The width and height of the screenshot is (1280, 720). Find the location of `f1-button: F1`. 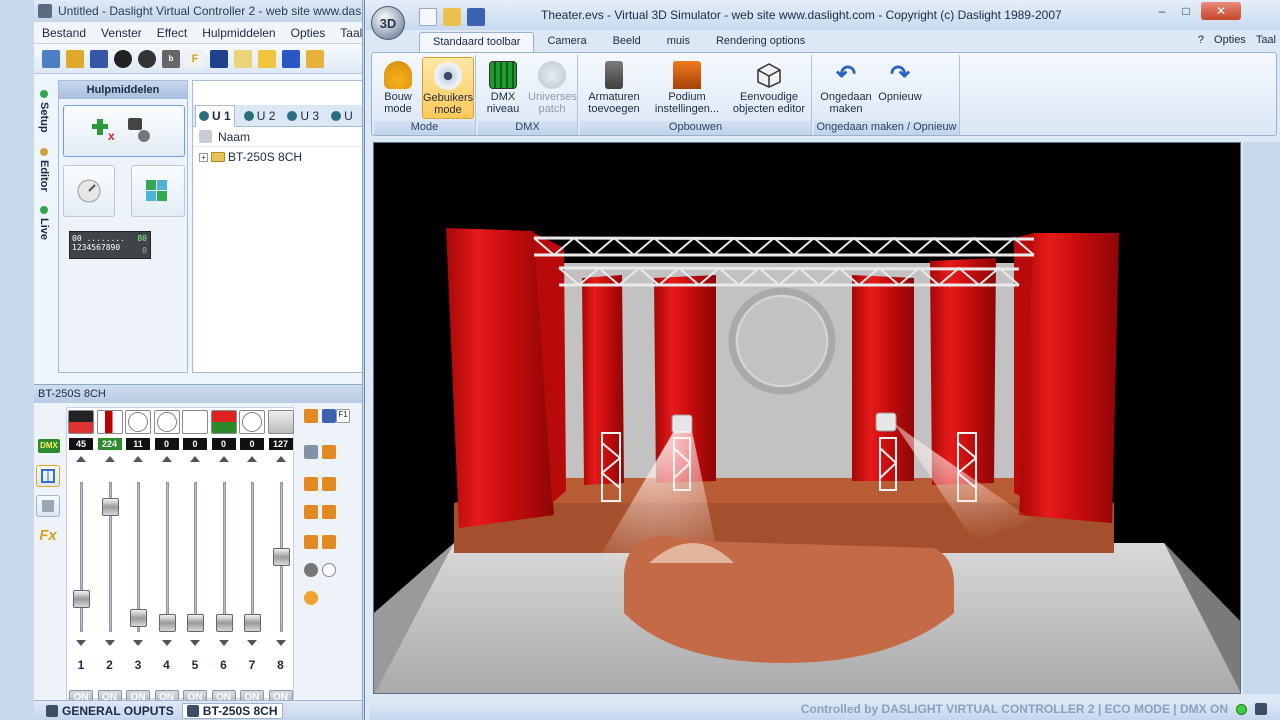

f1-button: F1 is located at coordinates (343, 416).